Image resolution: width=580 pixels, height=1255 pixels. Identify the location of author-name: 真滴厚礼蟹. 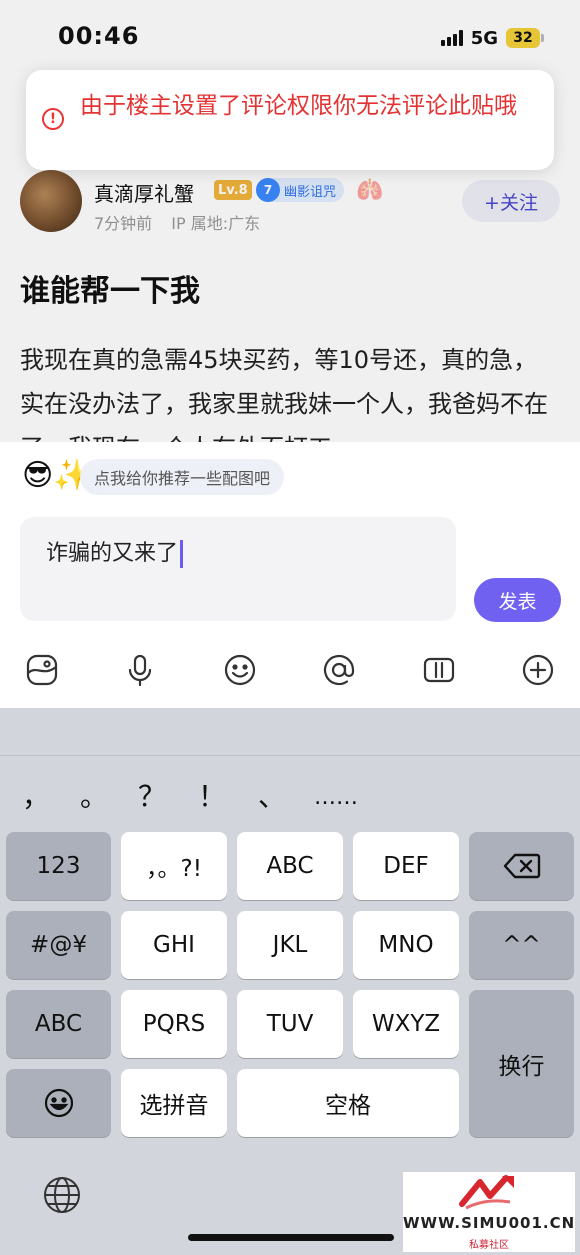
(144, 192).